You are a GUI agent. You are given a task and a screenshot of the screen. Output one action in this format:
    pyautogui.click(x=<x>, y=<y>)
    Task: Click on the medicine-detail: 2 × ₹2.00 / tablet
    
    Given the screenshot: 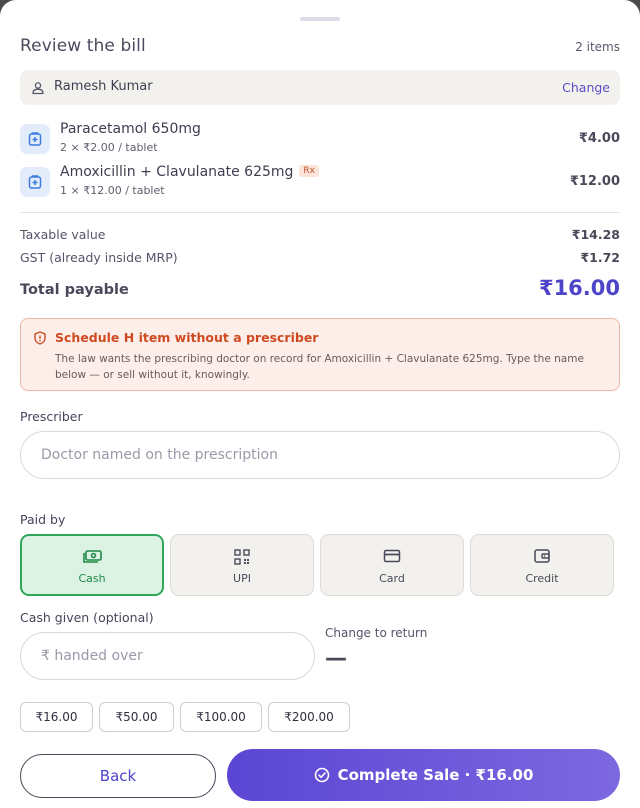 What is the action you would take?
    pyautogui.click(x=109, y=147)
    